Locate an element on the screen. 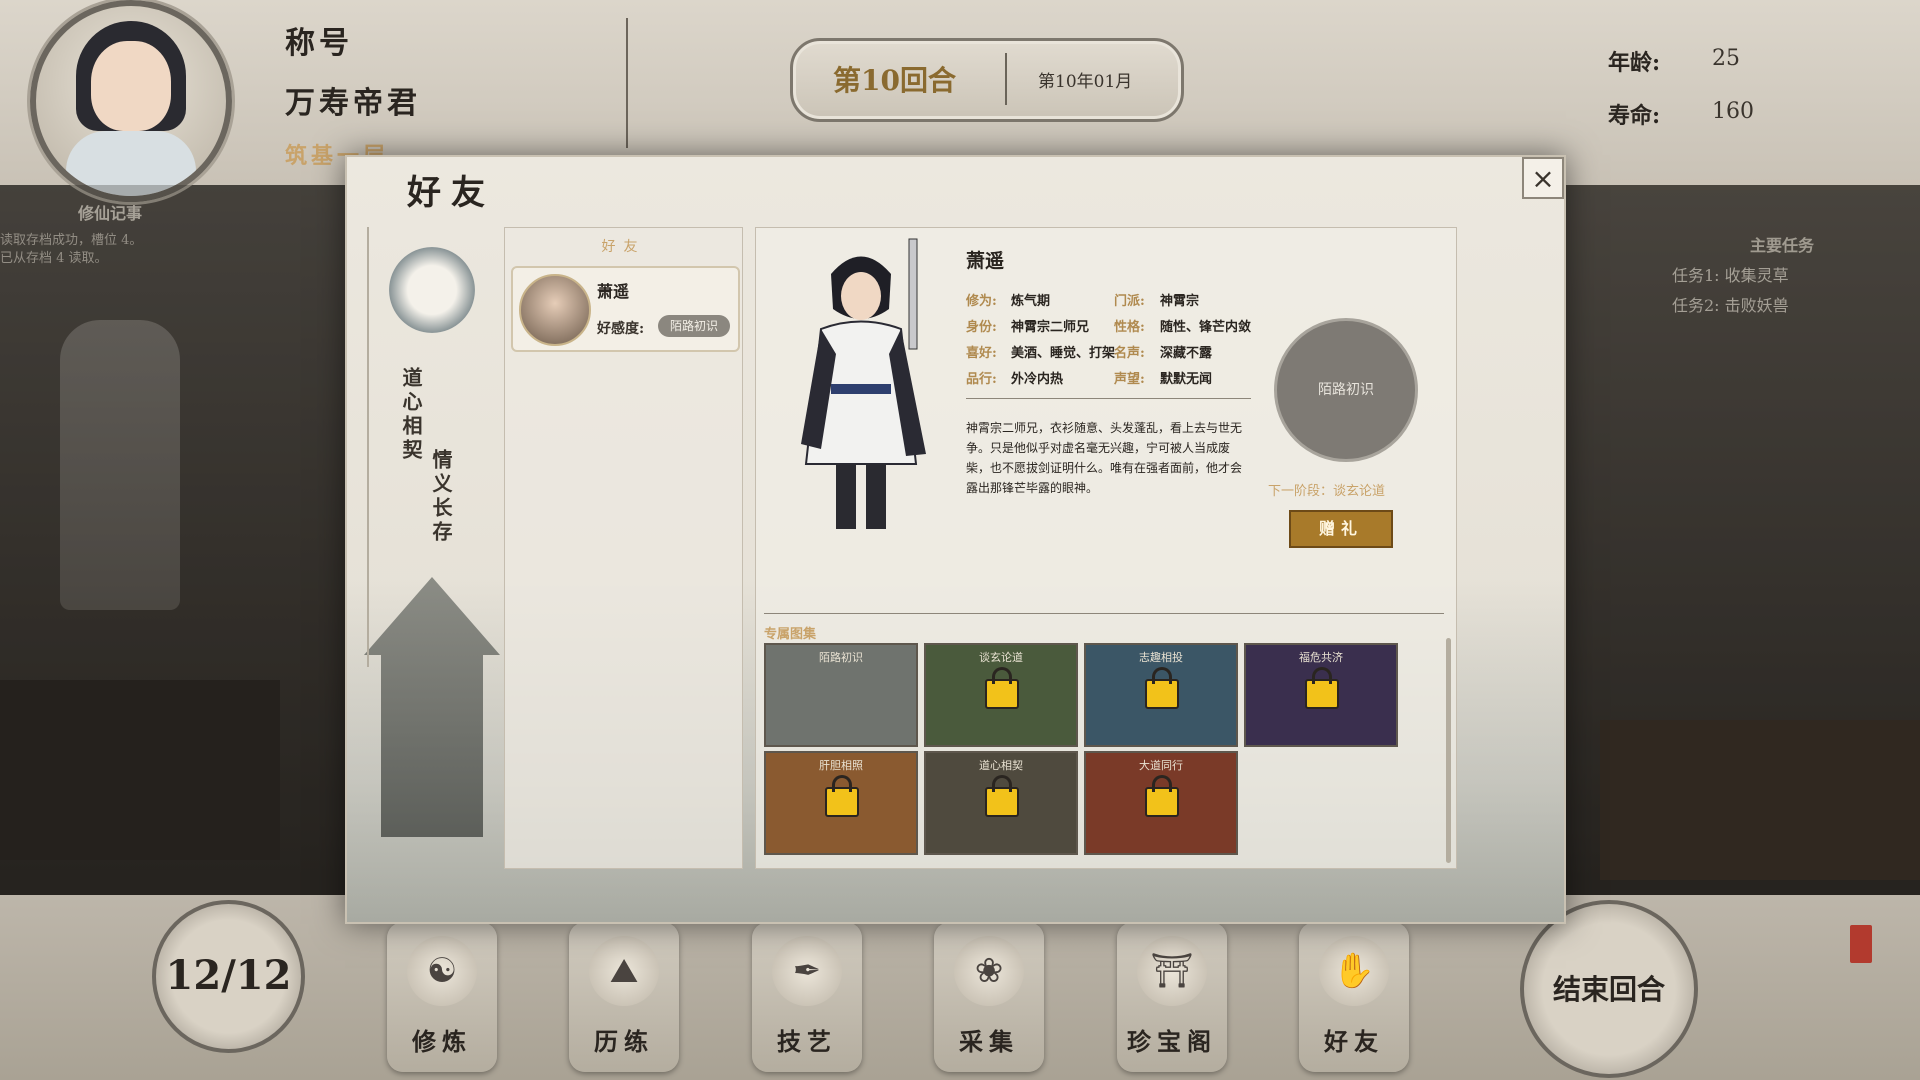 This screenshot has height=1080, width=1920. friend-list-title: 好友 is located at coordinates (623, 247).